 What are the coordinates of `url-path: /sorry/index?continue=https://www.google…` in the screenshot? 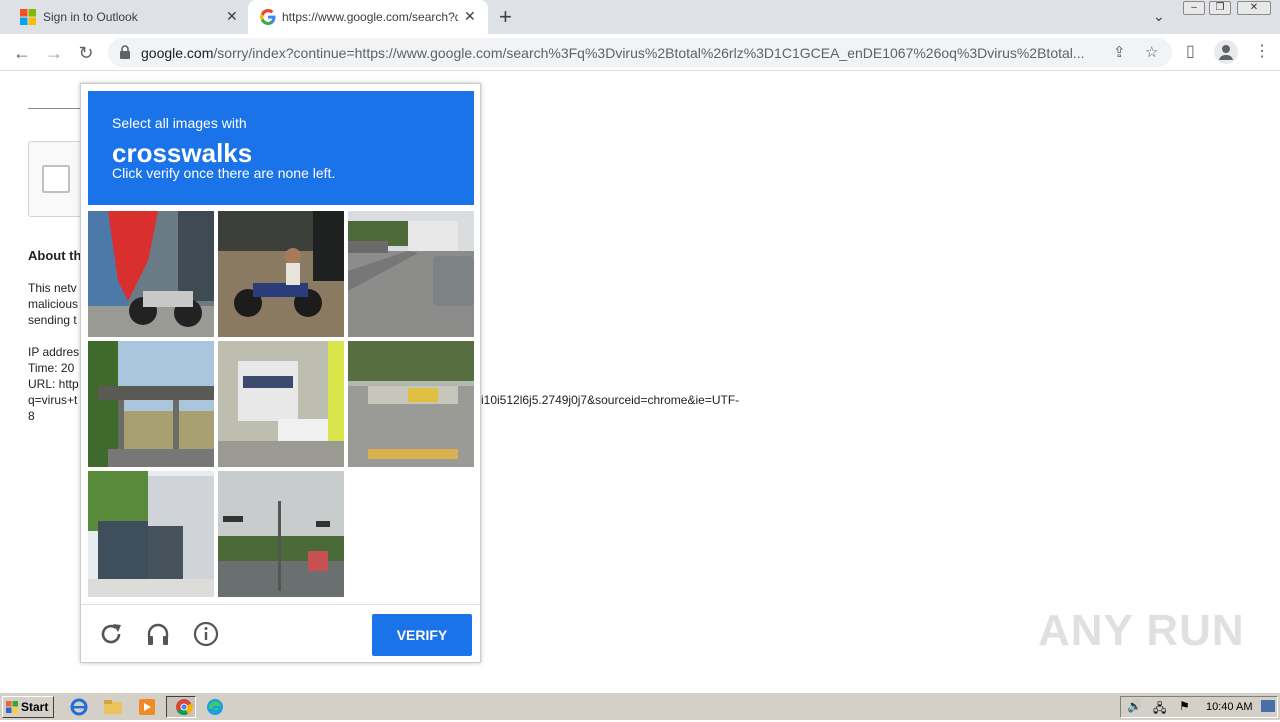 It's located at (649, 53).